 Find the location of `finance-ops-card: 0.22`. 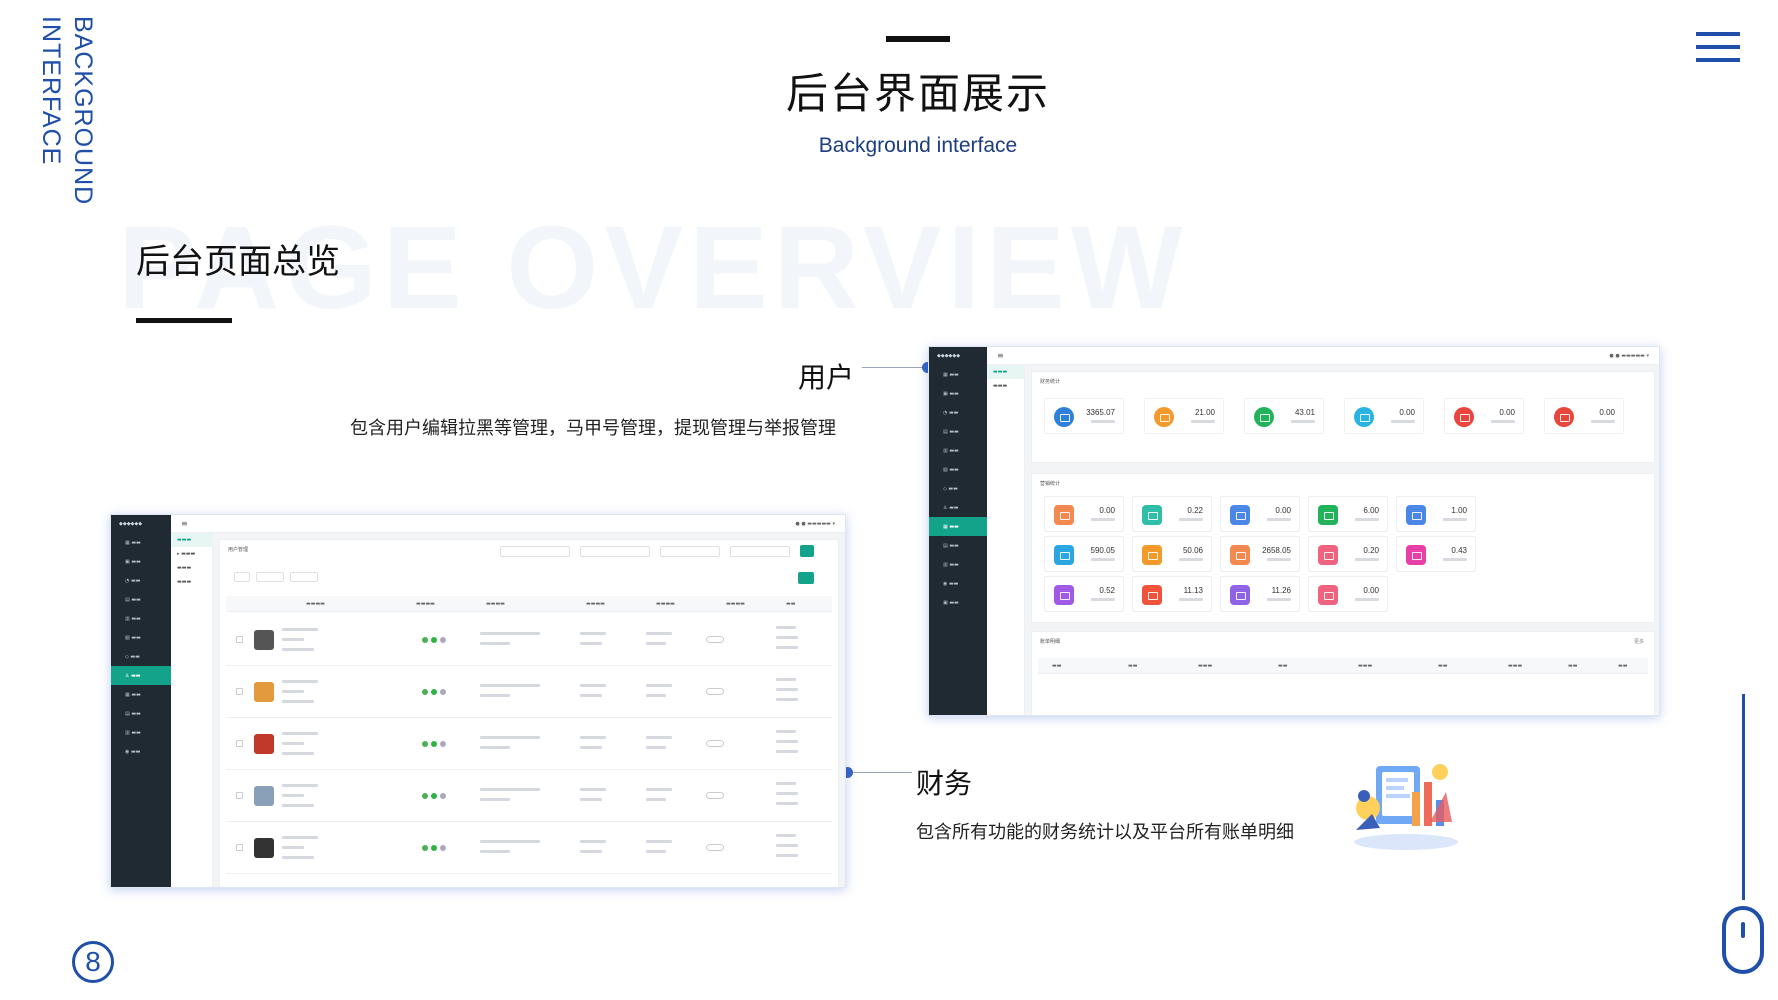

finance-ops-card: 0.22 is located at coordinates (1172, 514).